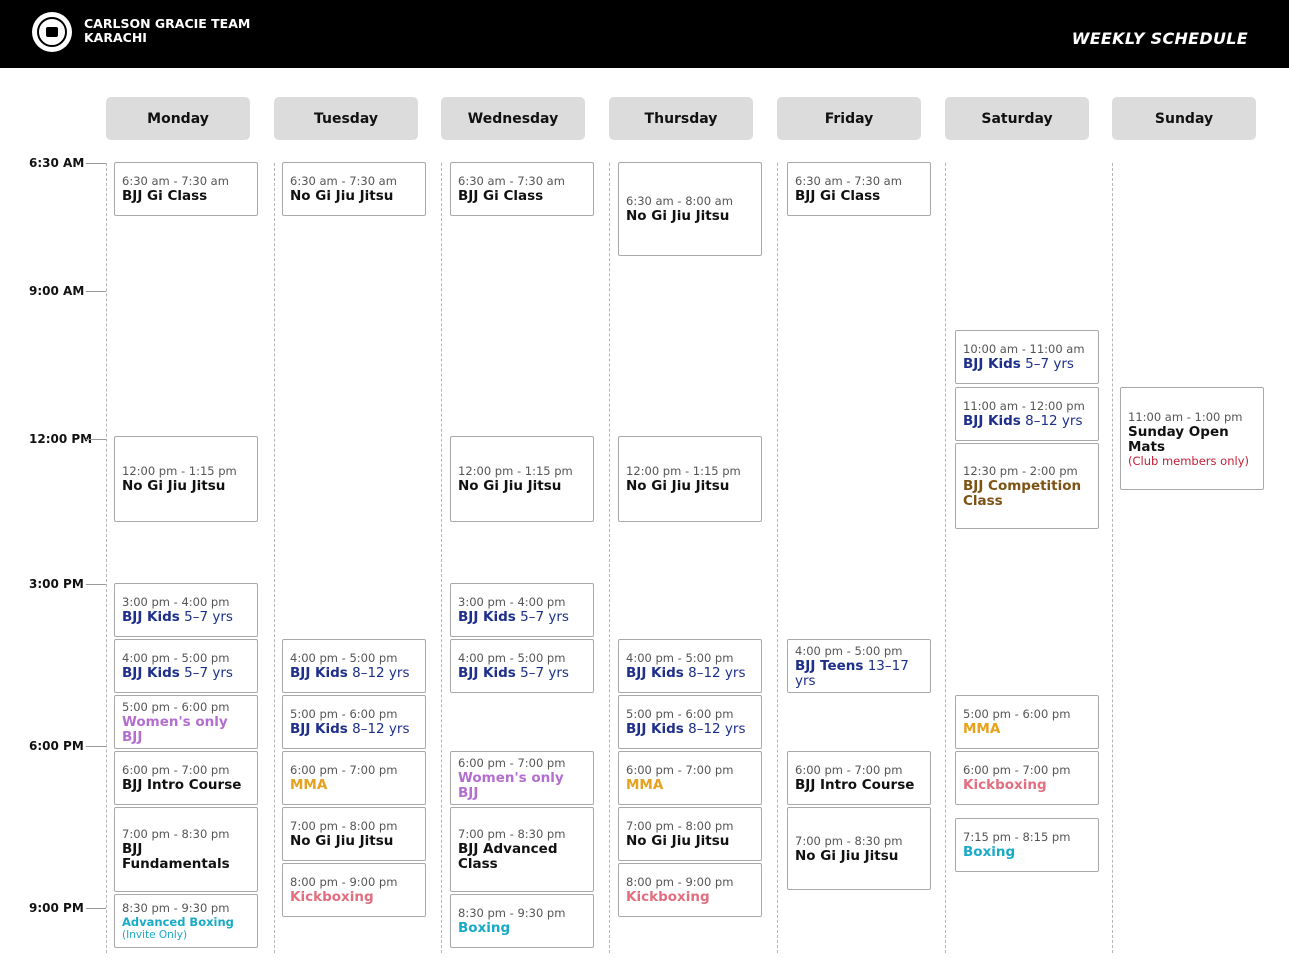  I want to click on class-card: 11:00 am - 12:00 pm BJJ Kids 8–12 yrs, so click(1027, 414).